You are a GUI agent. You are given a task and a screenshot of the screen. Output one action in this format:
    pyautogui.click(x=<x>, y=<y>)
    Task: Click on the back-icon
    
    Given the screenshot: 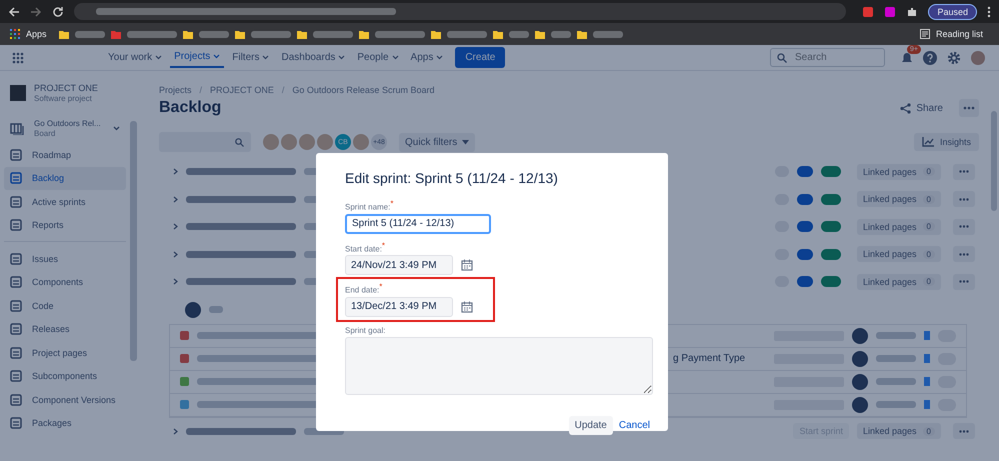 What is the action you would take?
    pyautogui.click(x=14, y=12)
    